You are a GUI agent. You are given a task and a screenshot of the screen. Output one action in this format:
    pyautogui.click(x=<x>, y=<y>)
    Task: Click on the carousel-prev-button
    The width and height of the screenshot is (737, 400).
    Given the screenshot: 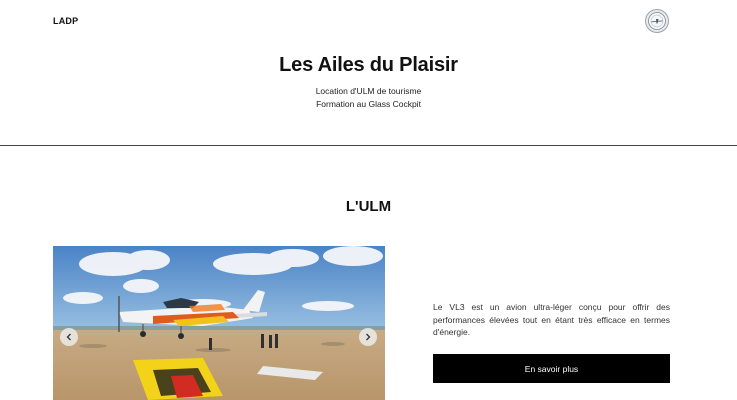 What is the action you would take?
    pyautogui.click(x=69, y=337)
    